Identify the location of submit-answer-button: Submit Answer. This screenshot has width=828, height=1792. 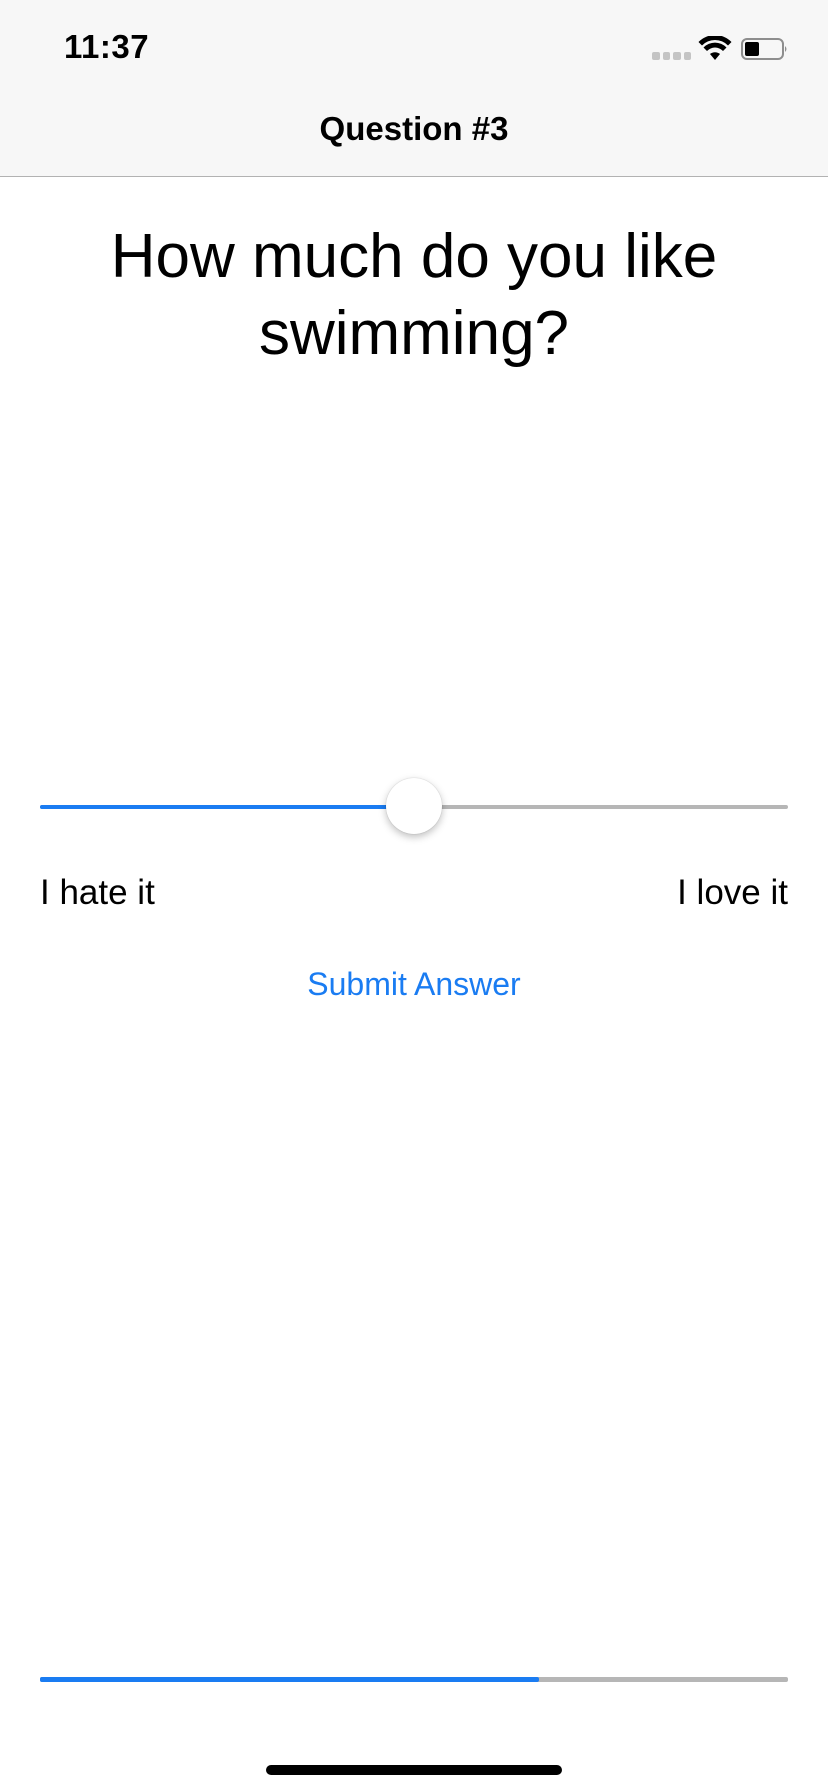
(414, 984).